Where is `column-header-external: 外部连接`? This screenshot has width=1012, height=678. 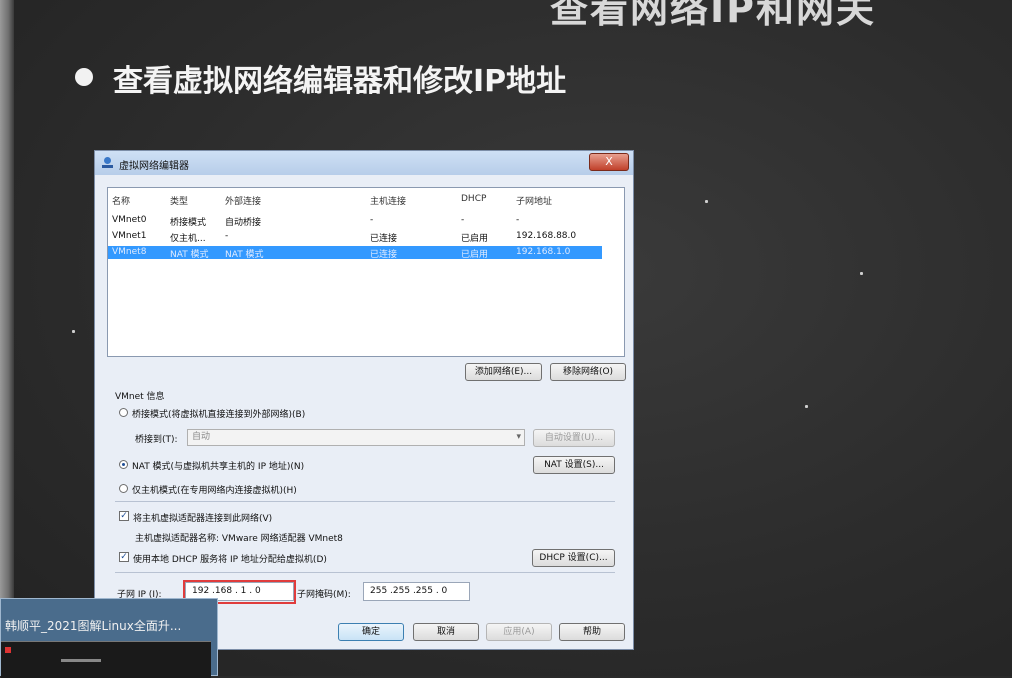 column-header-external: 外部连接 is located at coordinates (243, 200).